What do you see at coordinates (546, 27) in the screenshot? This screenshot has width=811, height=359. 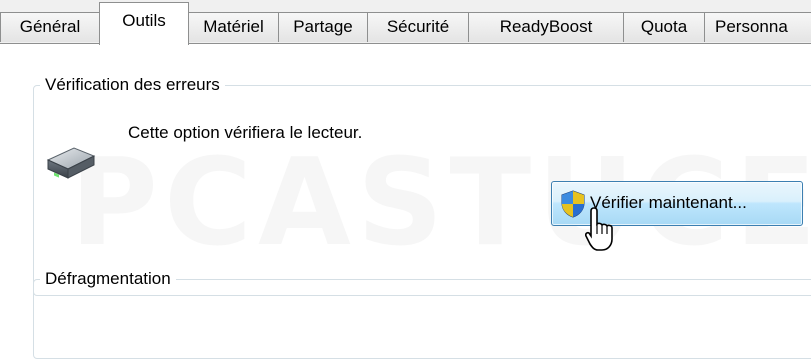 I see `tab-readyboost: ReadyBoost` at bounding box center [546, 27].